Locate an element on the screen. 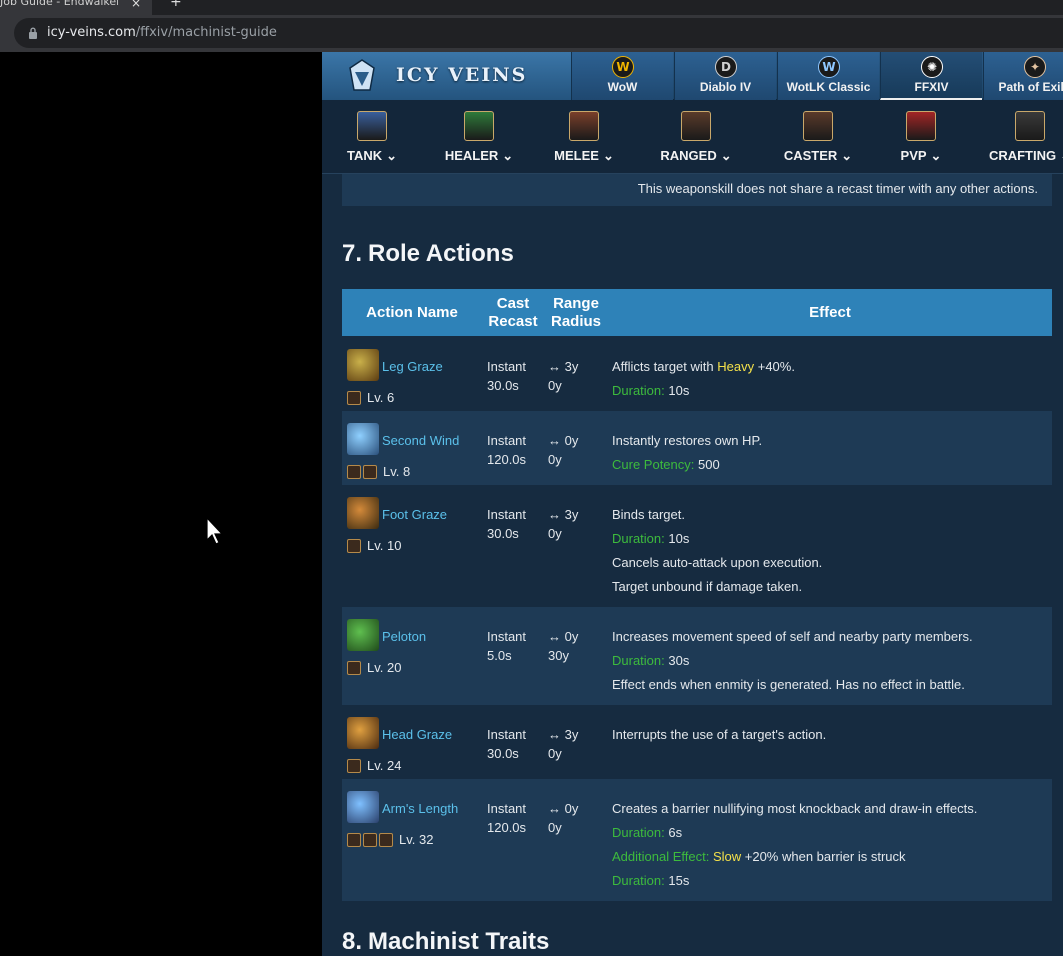  role-label: CRAFTING is located at coordinates (1022, 155).